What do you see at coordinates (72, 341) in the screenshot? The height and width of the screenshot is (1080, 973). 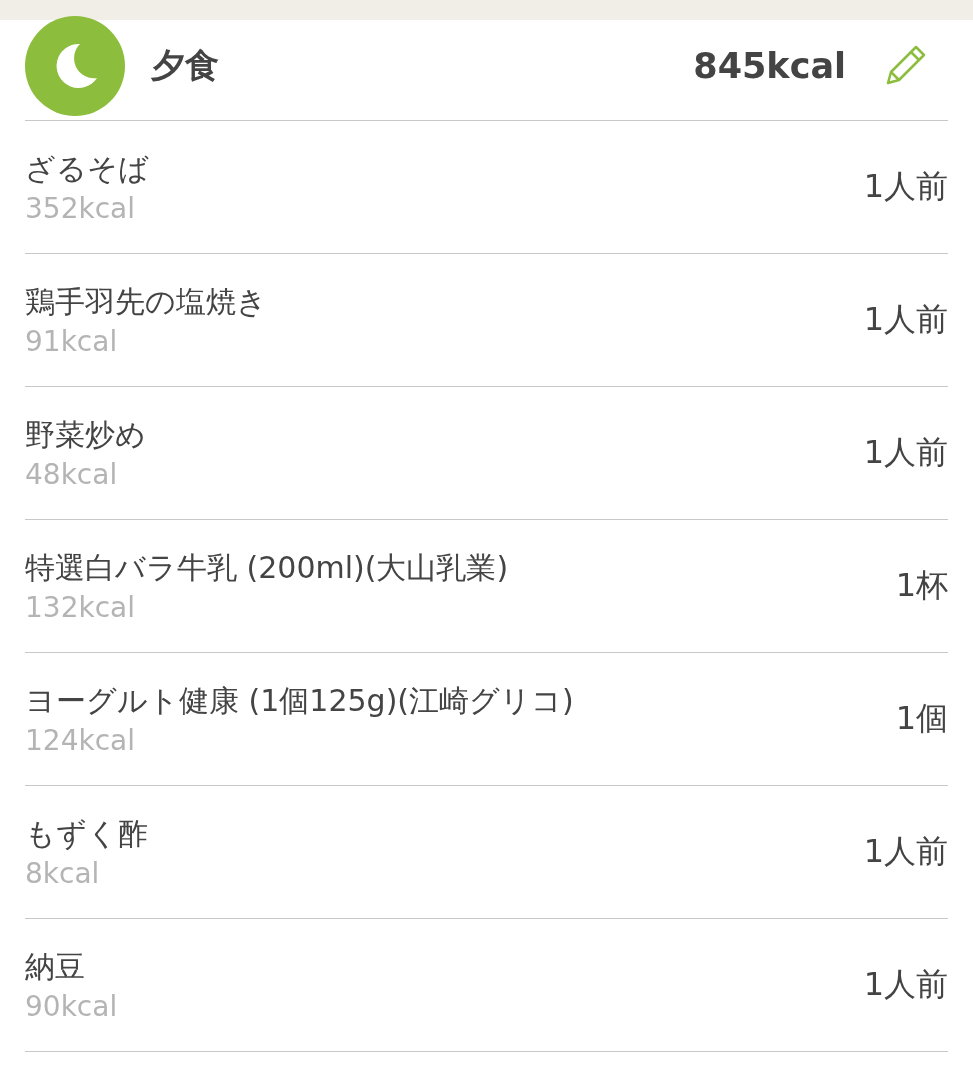 I see `food-calories: 91kcal` at bounding box center [72, 341].